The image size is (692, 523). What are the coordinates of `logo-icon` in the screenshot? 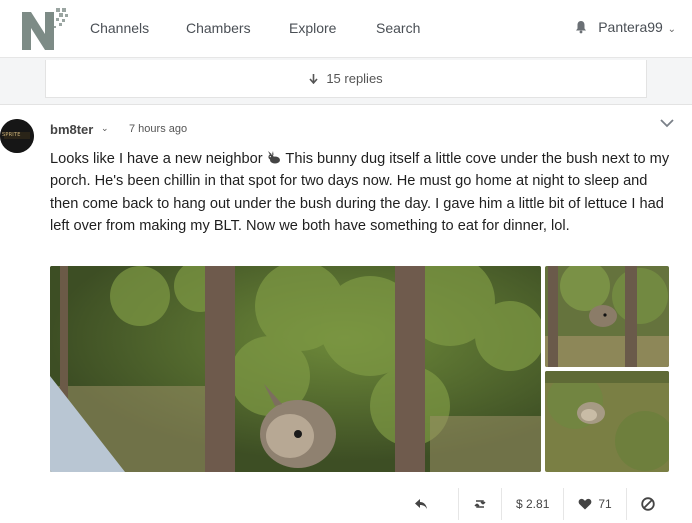 It's located at (45, 29).